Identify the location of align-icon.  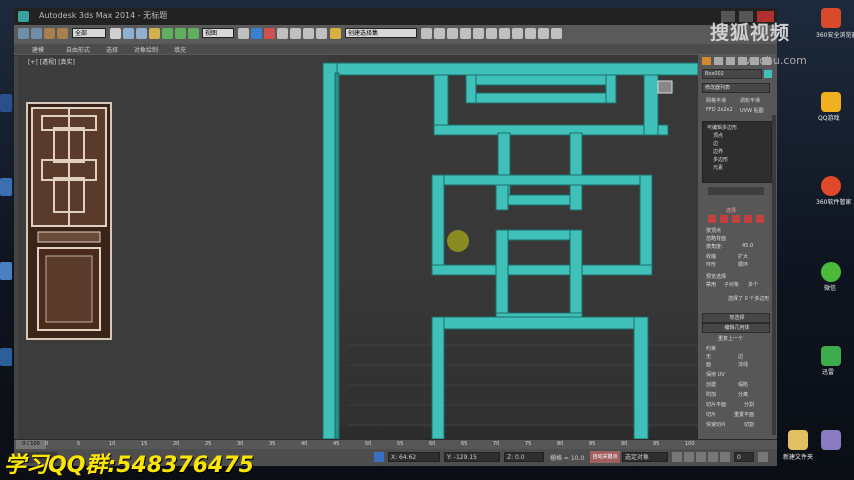
(439, 33).